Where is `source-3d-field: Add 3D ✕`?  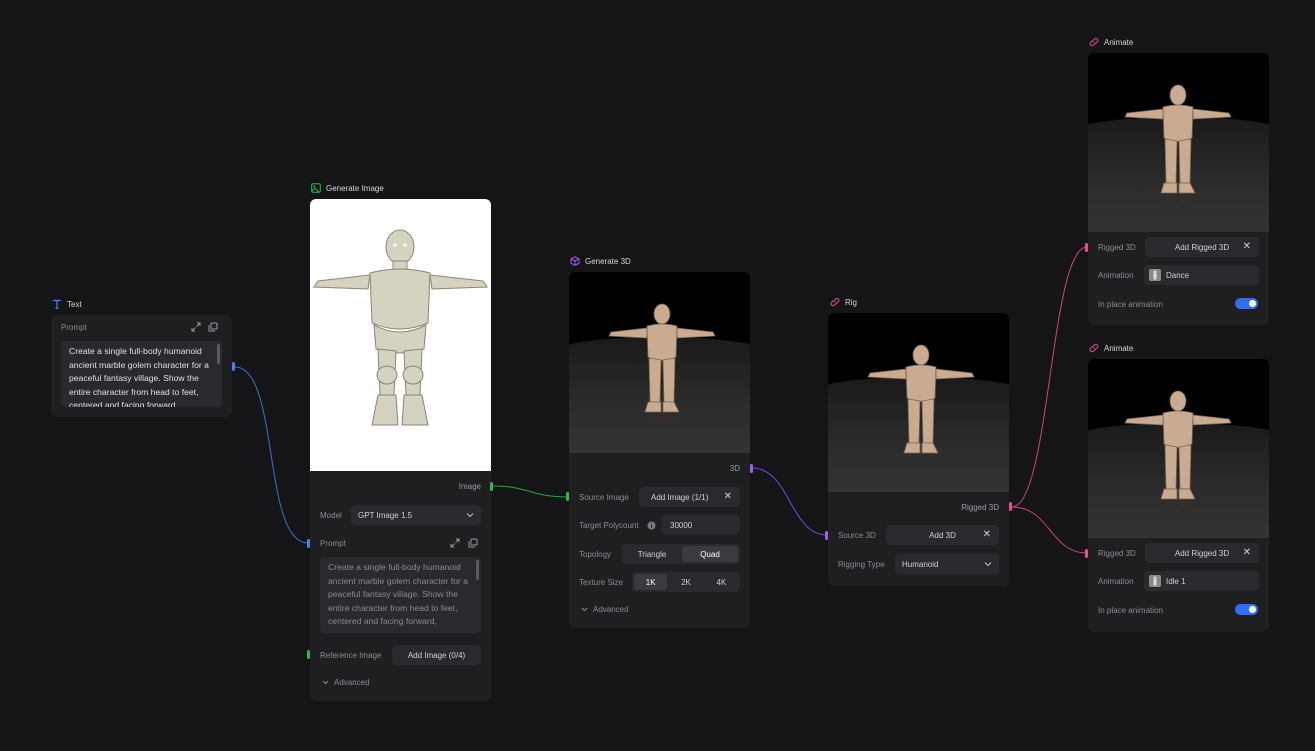 source-3d-field: Add 3D ✕ is located at coordinates (942, 535).